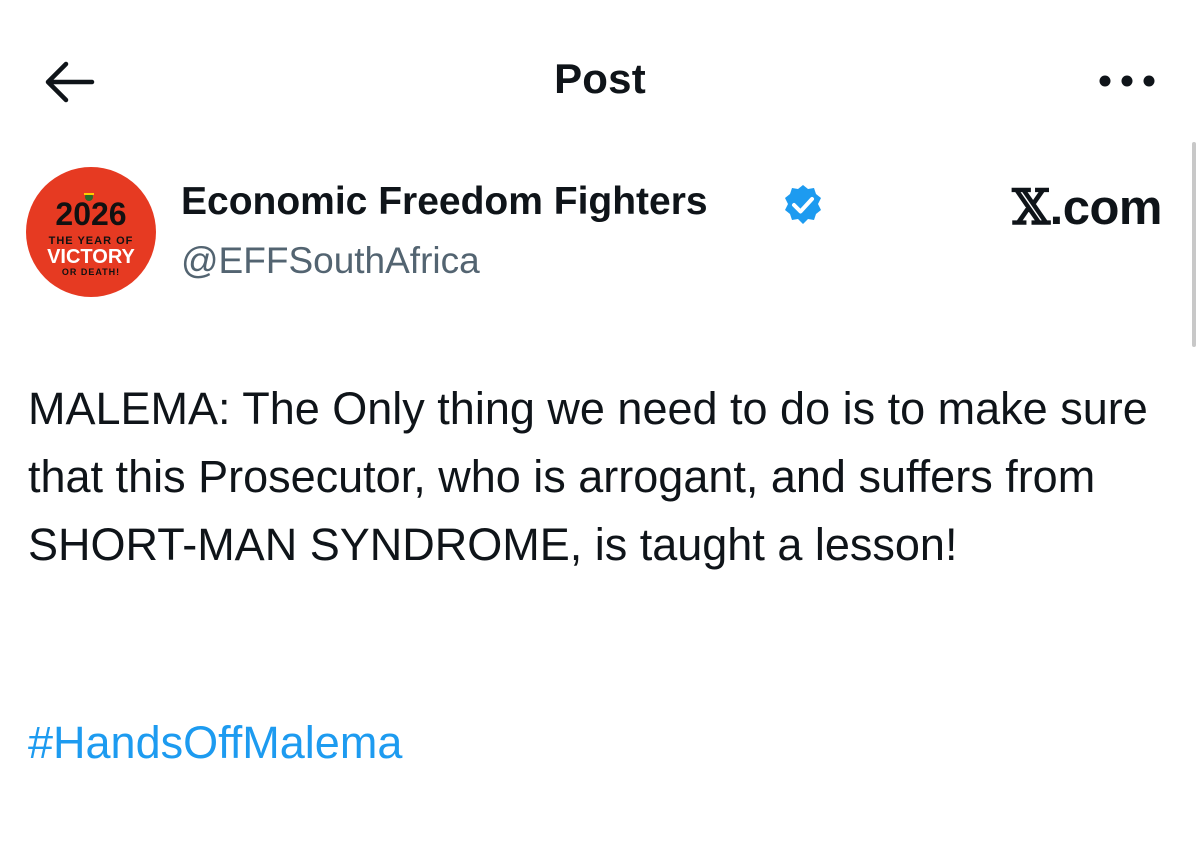  Describe the element at coordinates (803, 205) in the screenshot. I see `verified-badge-icon` at that location.